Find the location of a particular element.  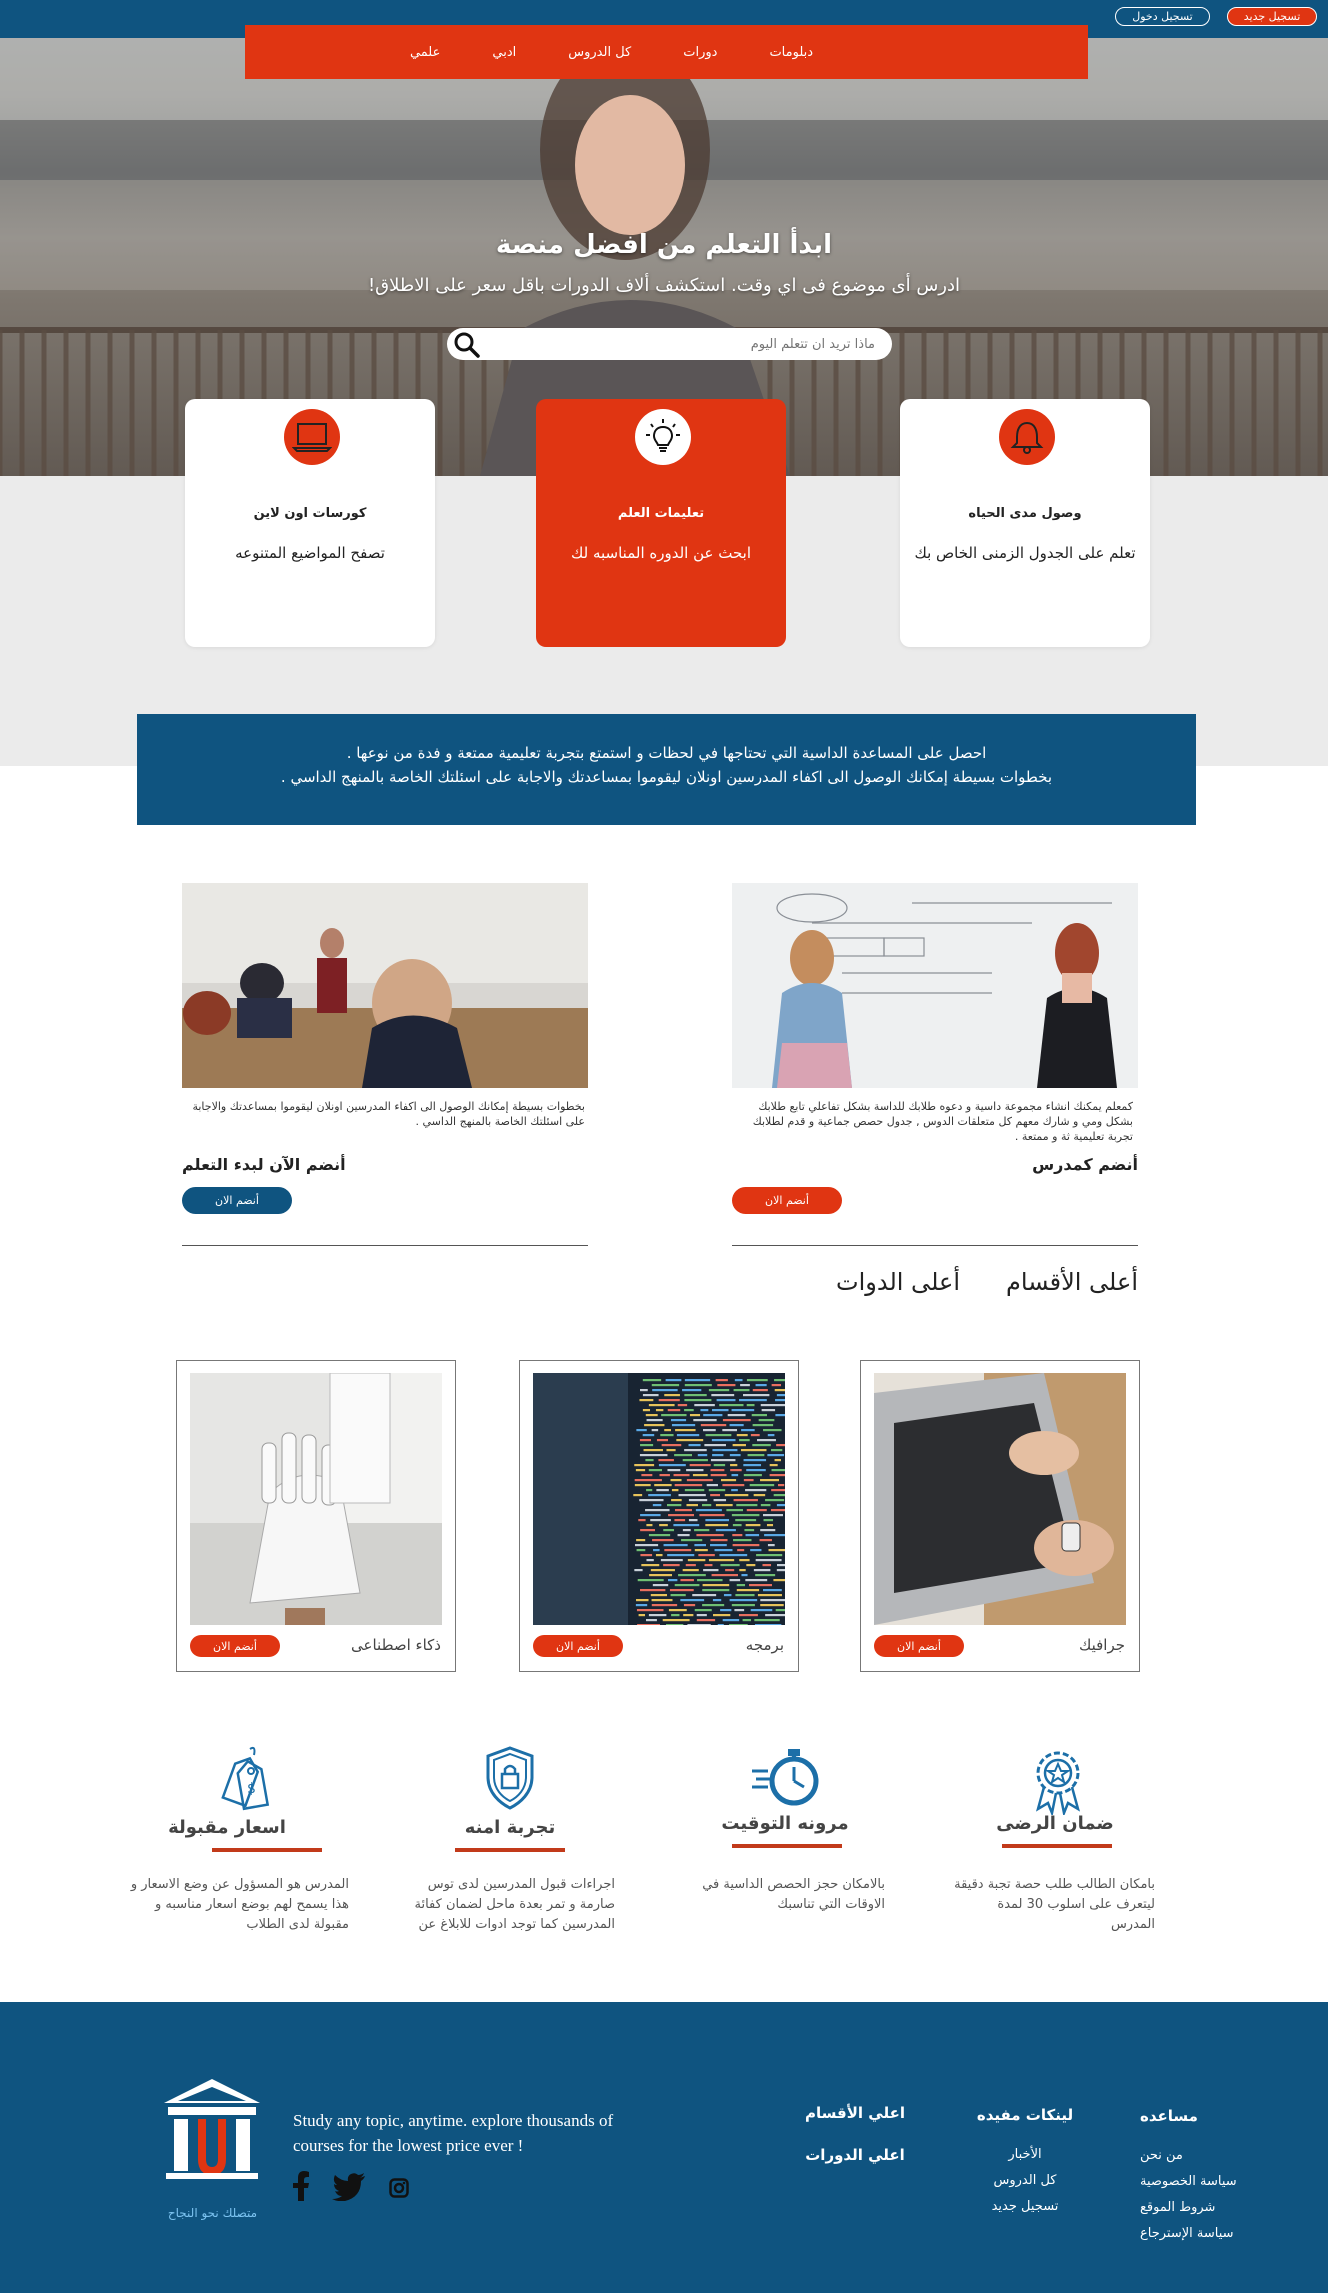

category-name: برمجه is located at coordinates (764, 1645).